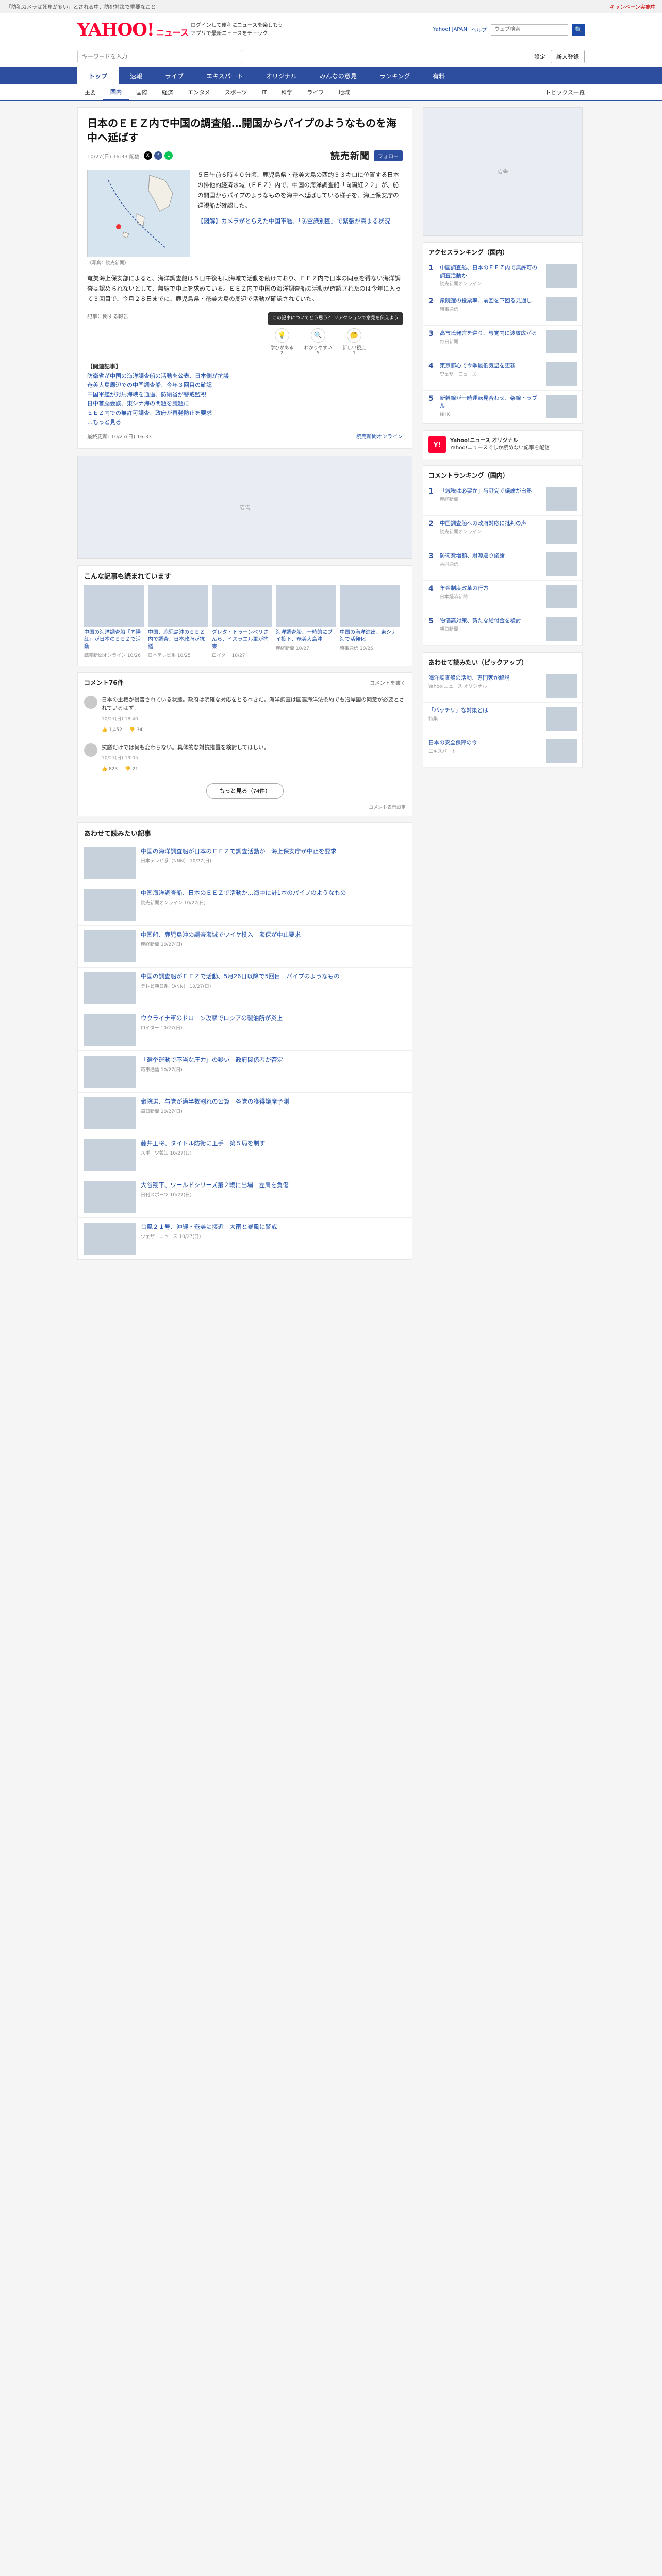  What do you see at coordinates (338, 75) in the screenshot?
I see `nav-opinion: みんなの意見` at bounding box center [338, 75].